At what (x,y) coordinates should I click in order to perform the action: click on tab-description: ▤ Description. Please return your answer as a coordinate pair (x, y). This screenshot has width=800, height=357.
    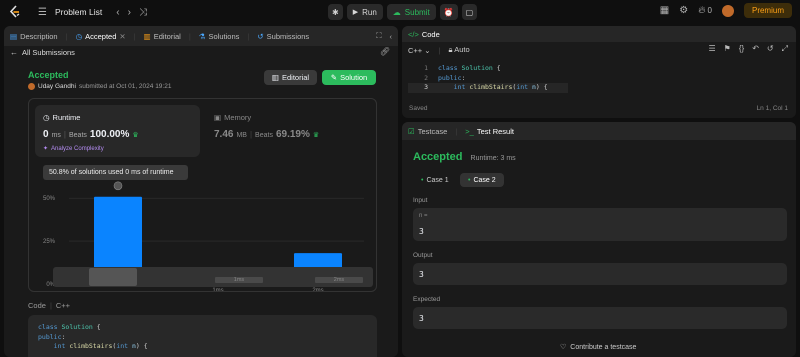
    Looking at the image, I should click on (34, 36).